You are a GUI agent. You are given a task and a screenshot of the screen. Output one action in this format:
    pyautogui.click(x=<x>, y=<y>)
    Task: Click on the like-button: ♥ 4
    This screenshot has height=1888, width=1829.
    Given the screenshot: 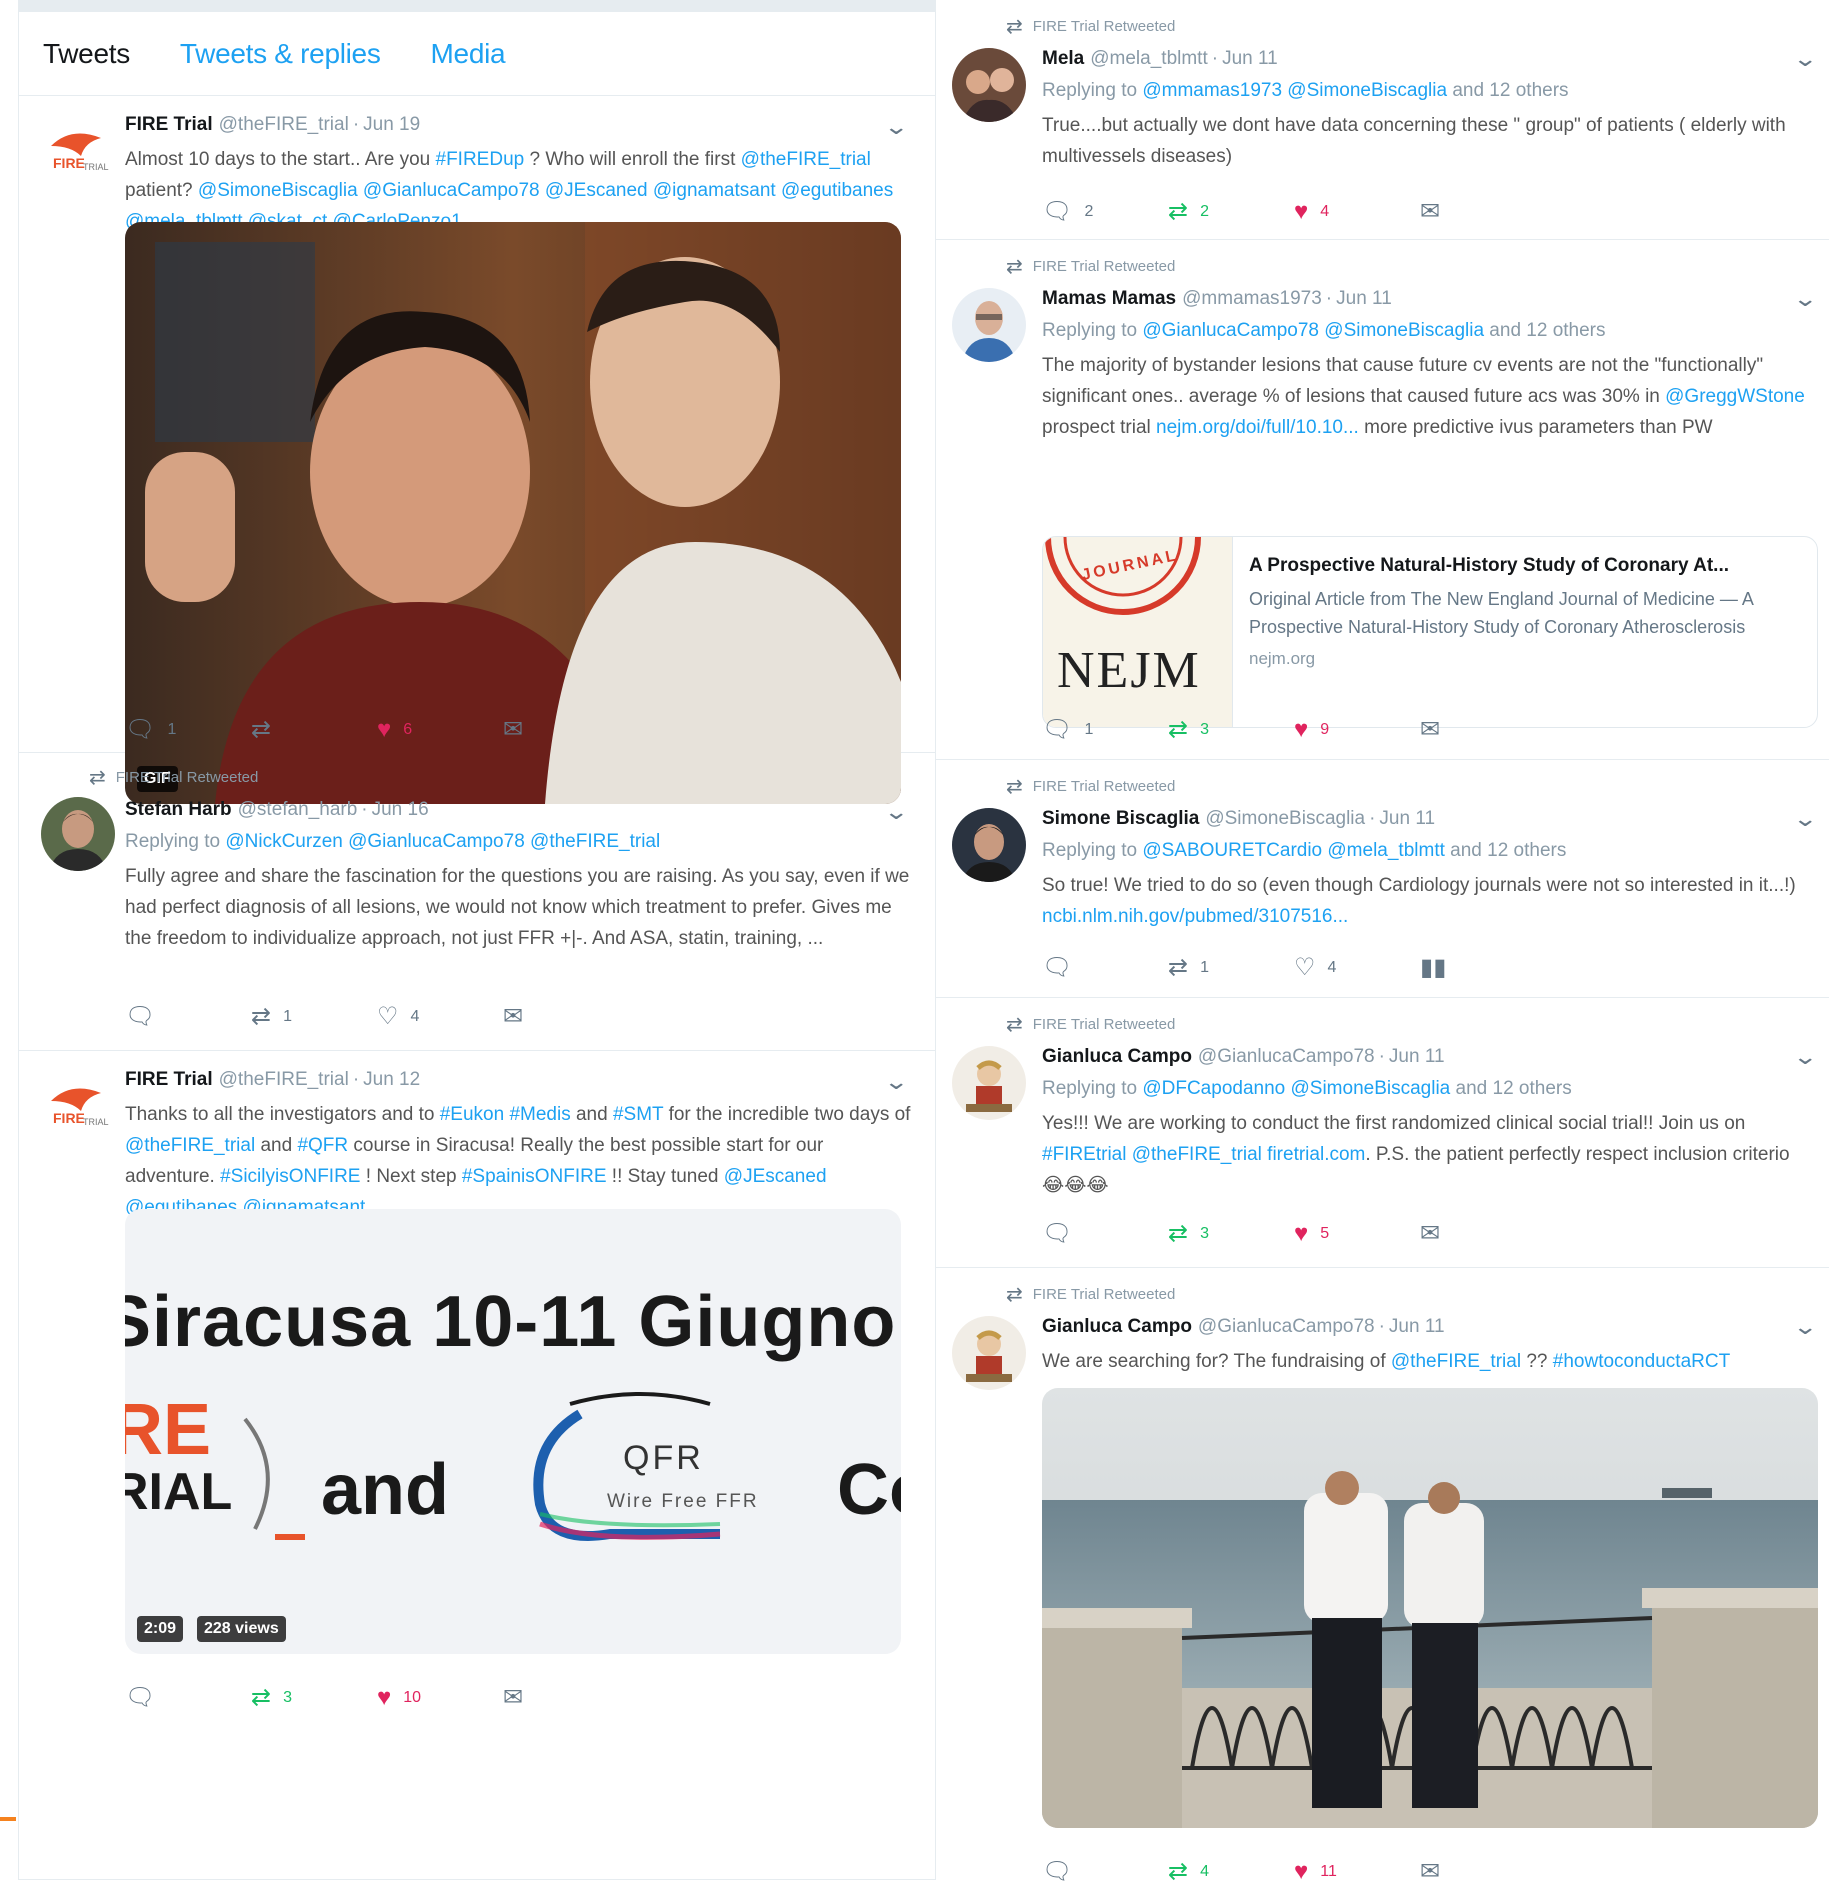 What is the action you would take?
    pyautogui.click(x=1357, y=212)
    